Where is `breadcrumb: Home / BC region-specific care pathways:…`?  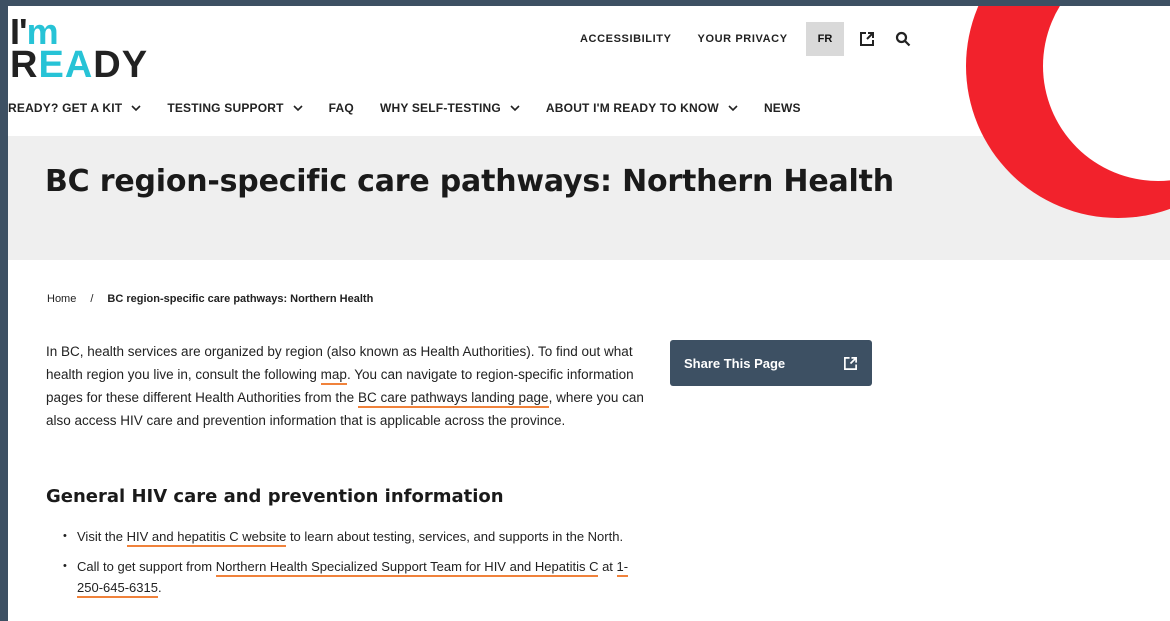
breadcrumb: Home / BC region-specific care pathways:… is located at coordinates (210, 299).